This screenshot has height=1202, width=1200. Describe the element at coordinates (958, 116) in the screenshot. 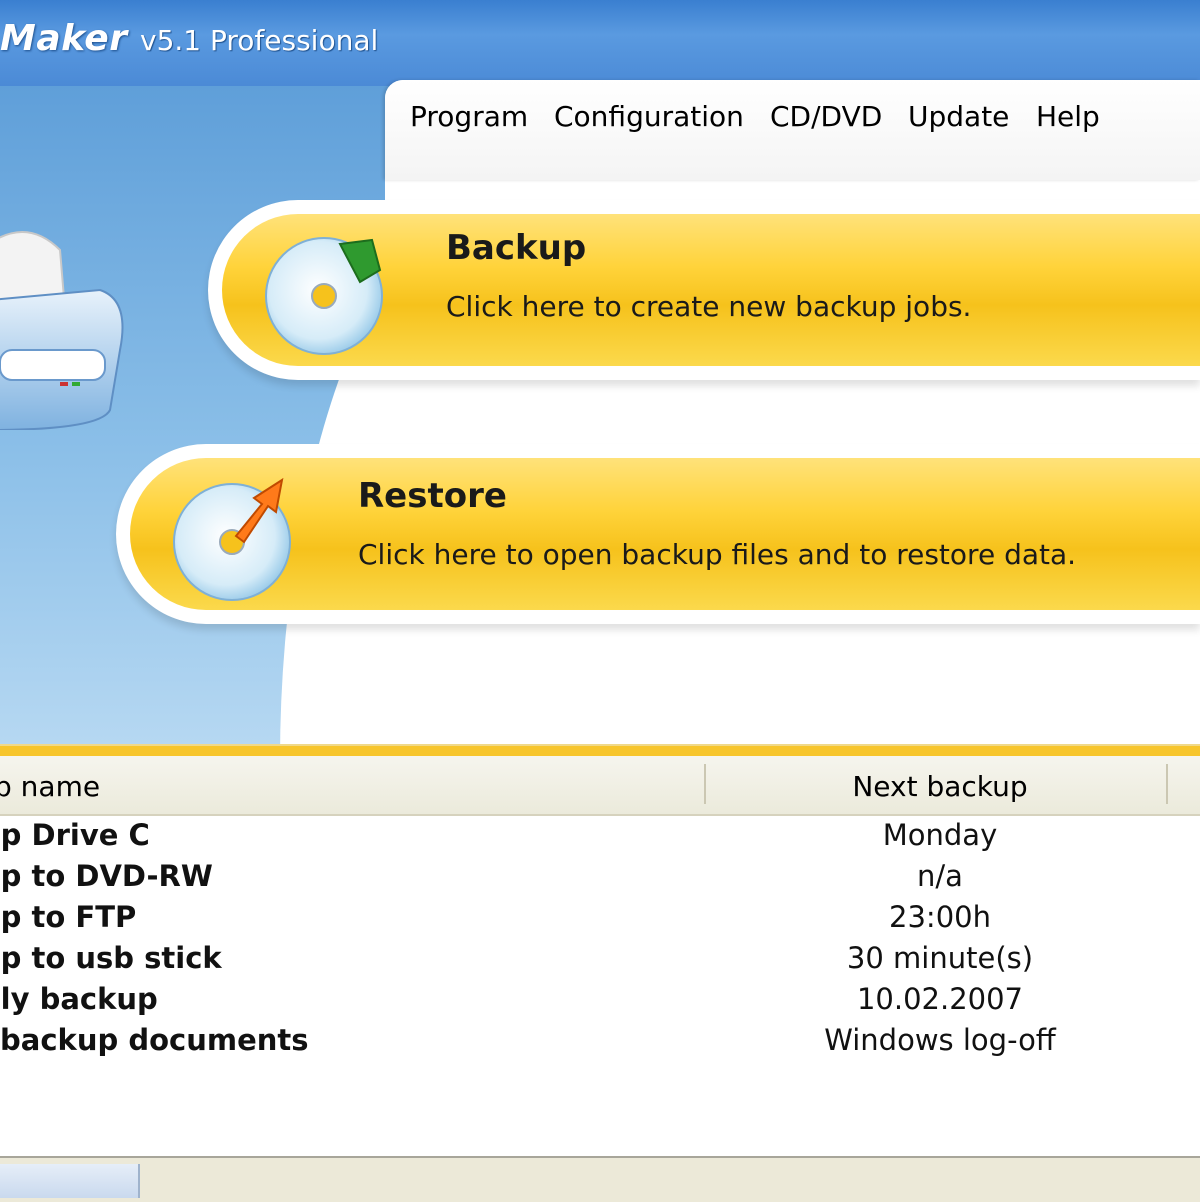

I see `menu-update: Update` at that location.